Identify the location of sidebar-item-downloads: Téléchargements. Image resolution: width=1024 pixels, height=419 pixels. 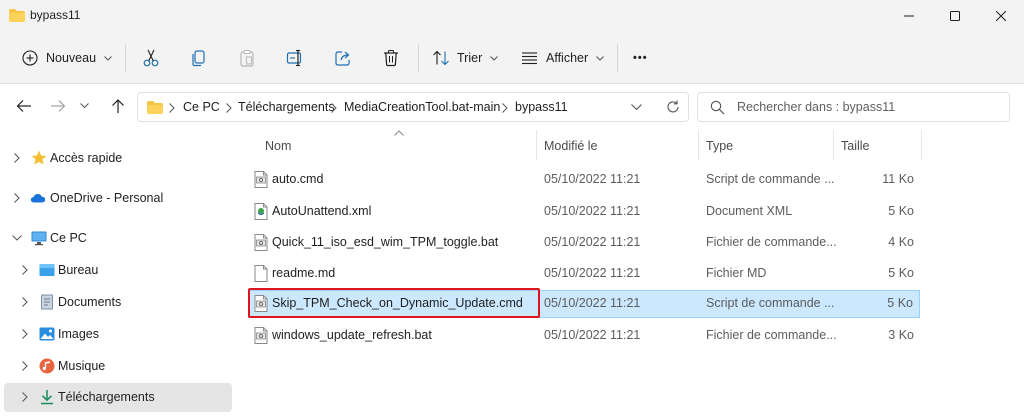
(118, 397).